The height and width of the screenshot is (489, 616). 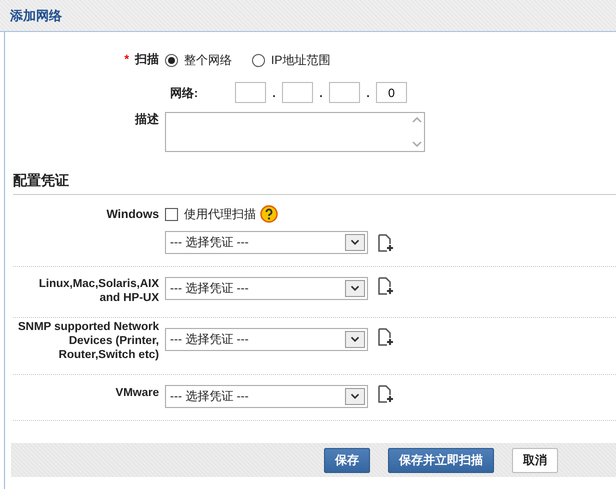 What do you see at coordinates (535, 460) in the screenshot?
I see `cancel-button: 取消` at bounding box center [535, 460].